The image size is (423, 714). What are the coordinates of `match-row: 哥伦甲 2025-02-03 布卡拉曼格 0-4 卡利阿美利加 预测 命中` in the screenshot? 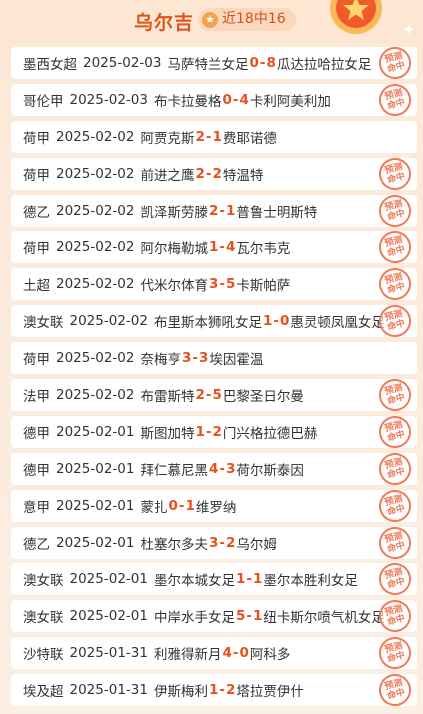 It's located at (214, 99).